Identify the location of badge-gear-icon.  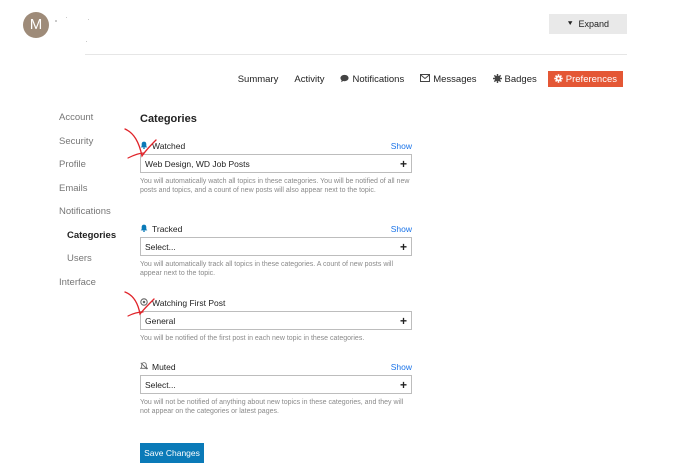
(497, 79).